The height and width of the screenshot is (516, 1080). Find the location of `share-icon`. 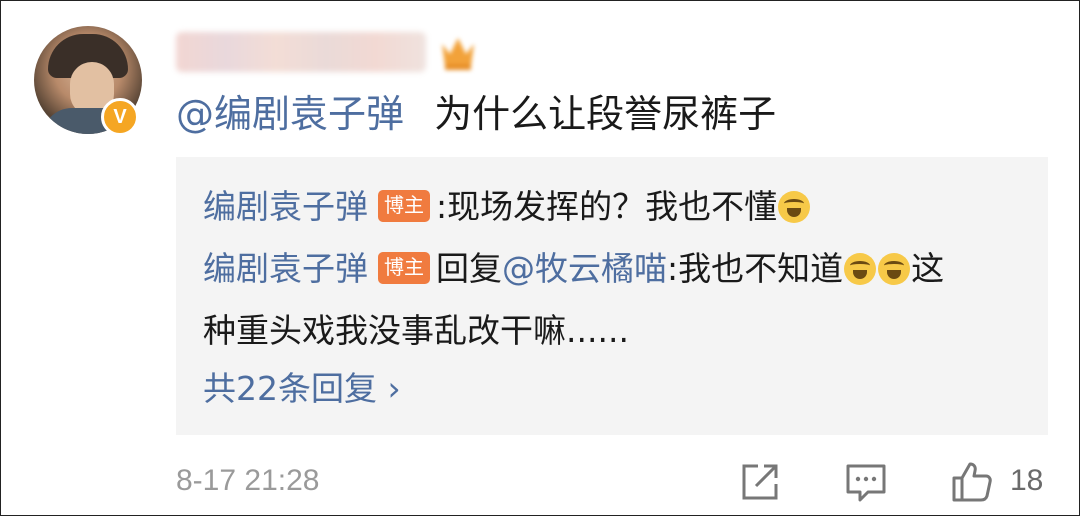

share-icon is located at coordinates (760, 482).